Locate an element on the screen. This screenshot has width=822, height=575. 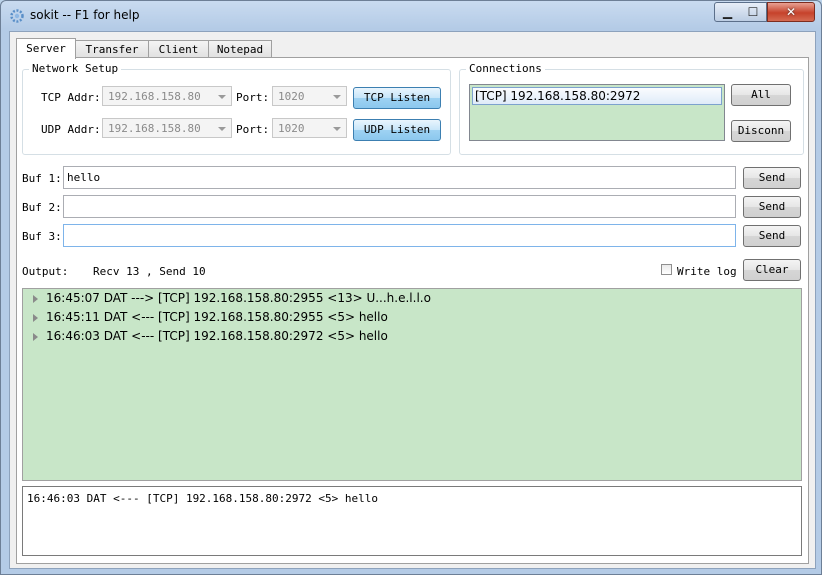
window-title: sokit -- F1 for help is located at coordinates (85, 15).